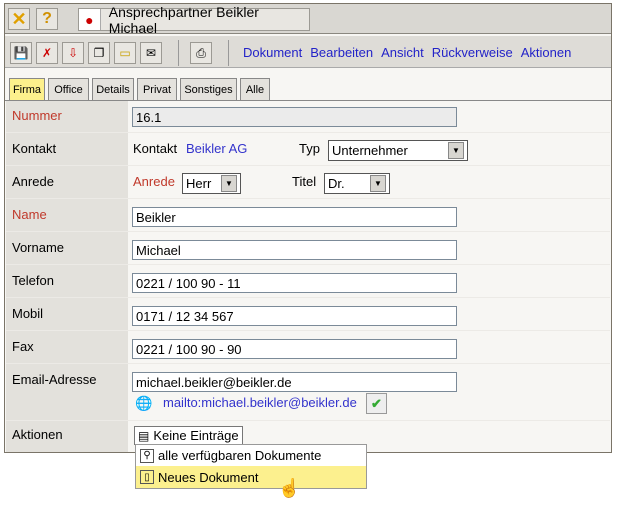 Image resolution: width=618 pixels, height=505 pixels. I want to click on aktionen-button: ▤ Keine Einträge, so click(188, 435).